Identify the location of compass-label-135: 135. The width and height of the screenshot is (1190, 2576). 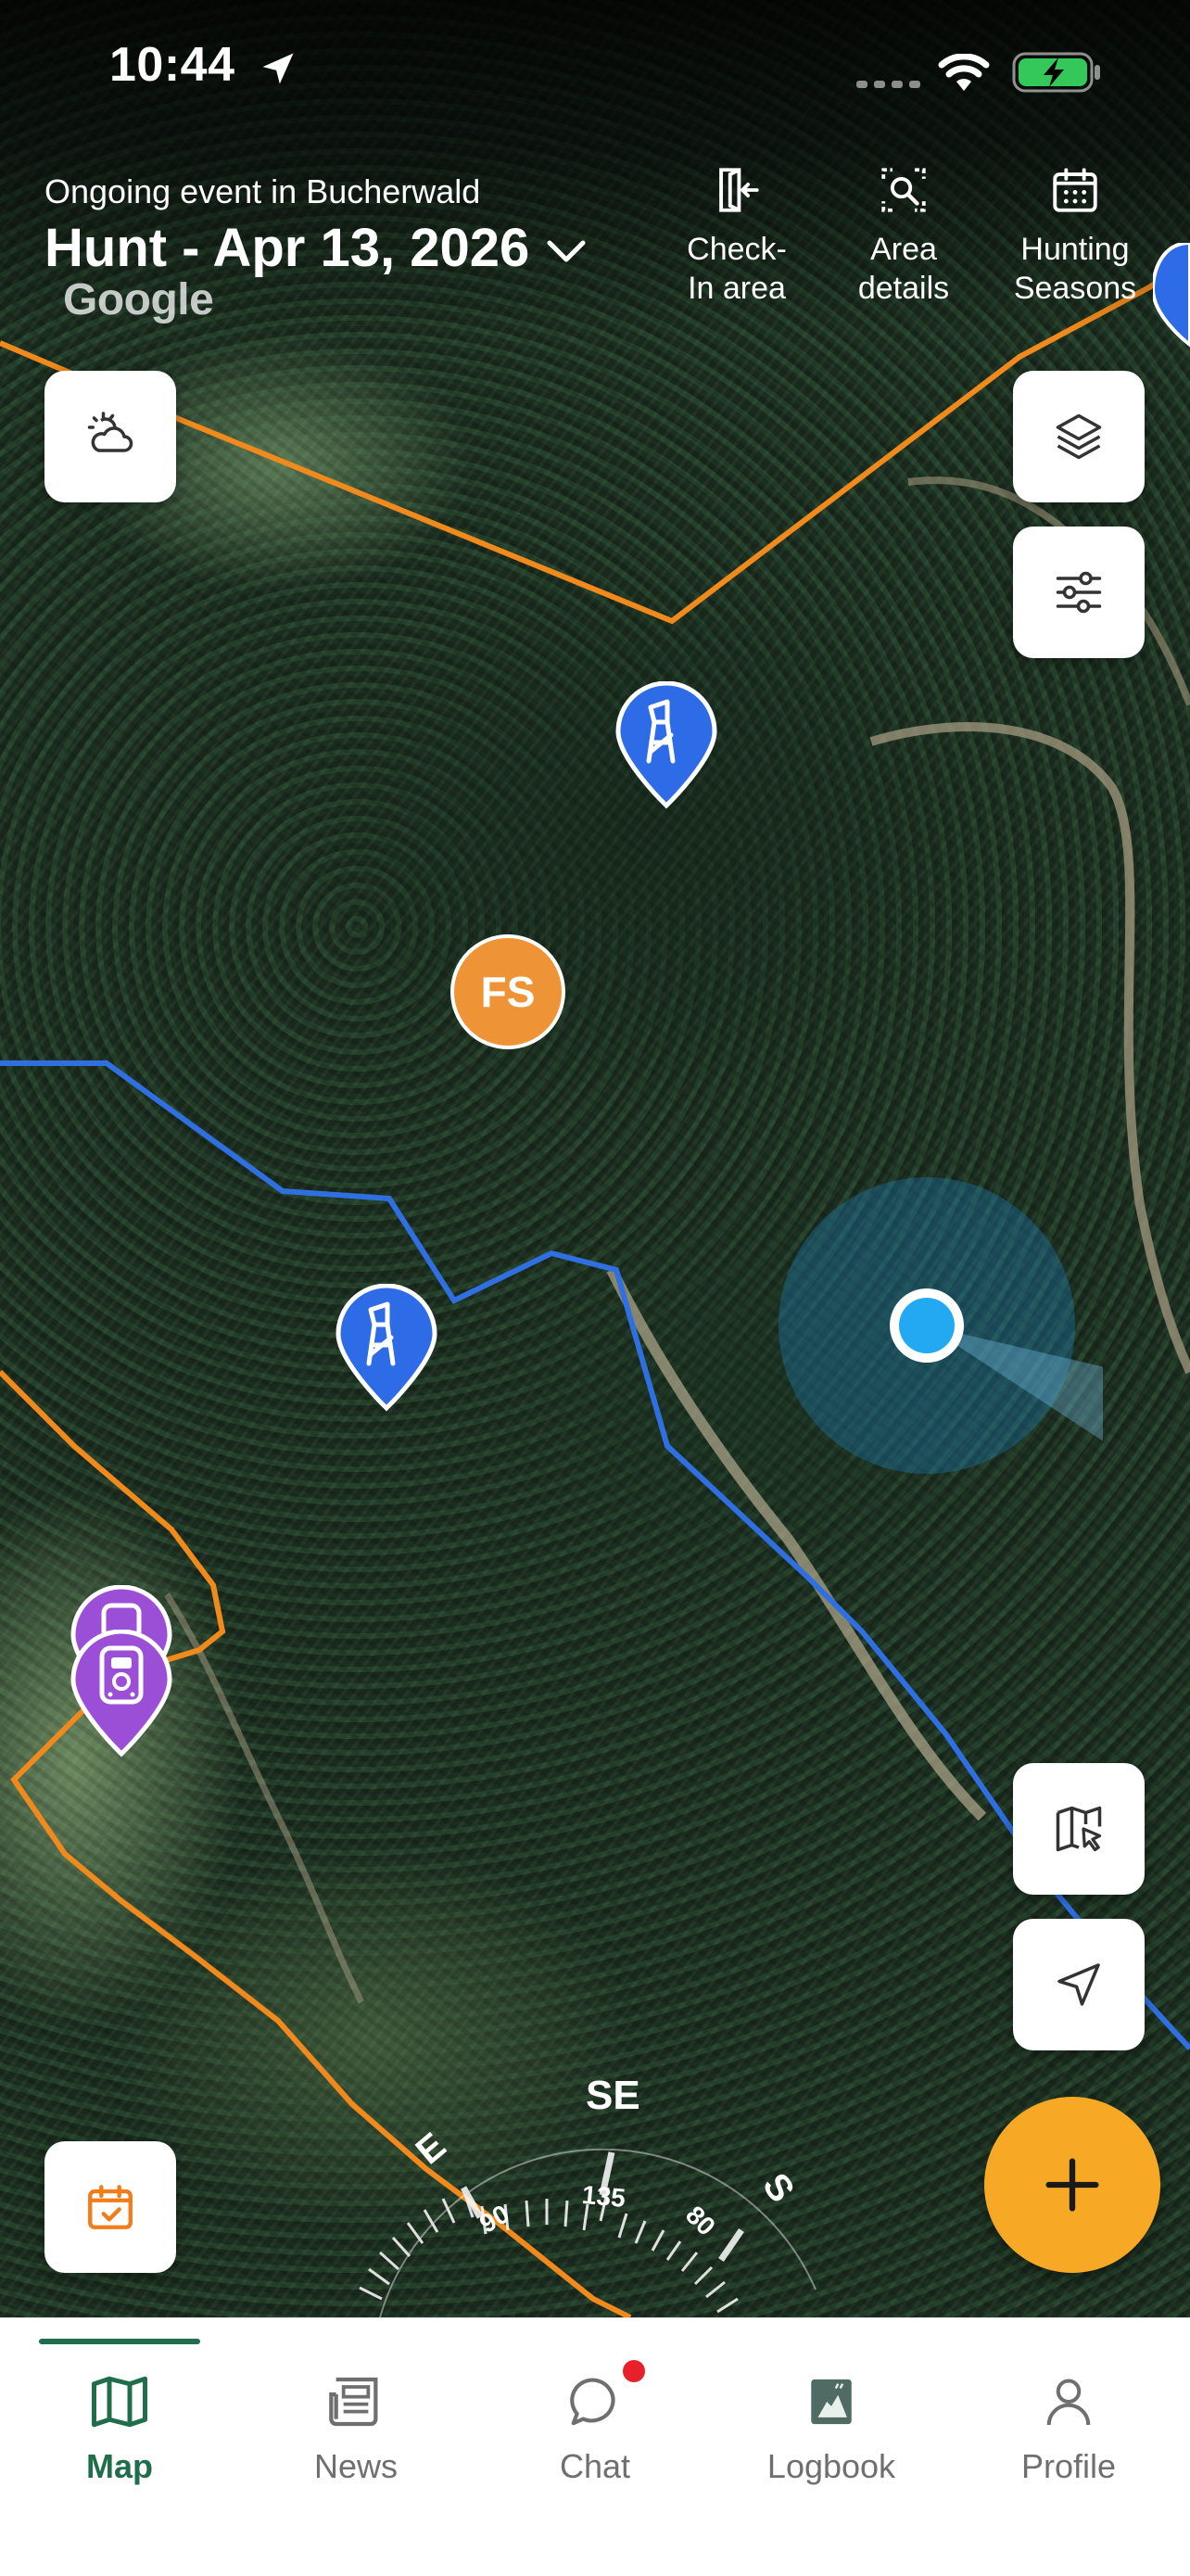
(603, 2196).